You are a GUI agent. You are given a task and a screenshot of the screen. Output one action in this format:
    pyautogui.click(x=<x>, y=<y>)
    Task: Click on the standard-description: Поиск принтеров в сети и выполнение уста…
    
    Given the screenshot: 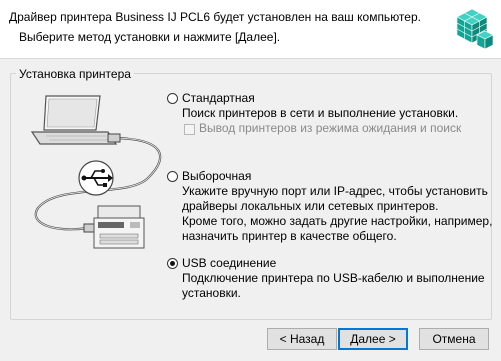 What is the action you would take?
    pyautogui.click(x=320, y=113)
    